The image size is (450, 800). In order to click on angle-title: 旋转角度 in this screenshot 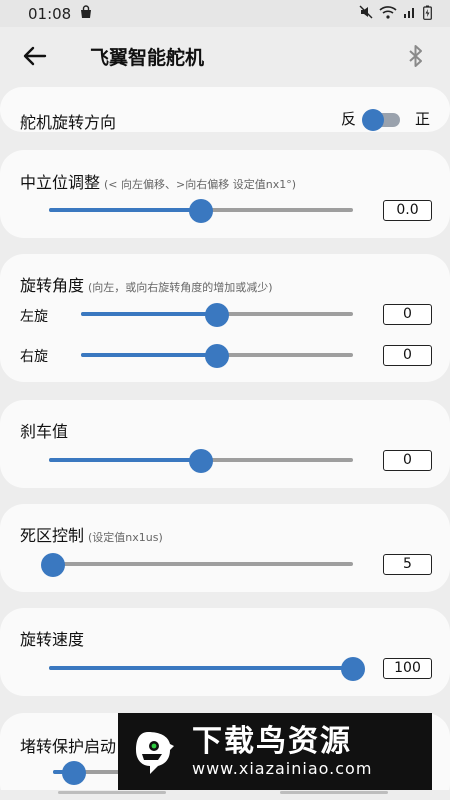, I will do `click(52, 285)`.